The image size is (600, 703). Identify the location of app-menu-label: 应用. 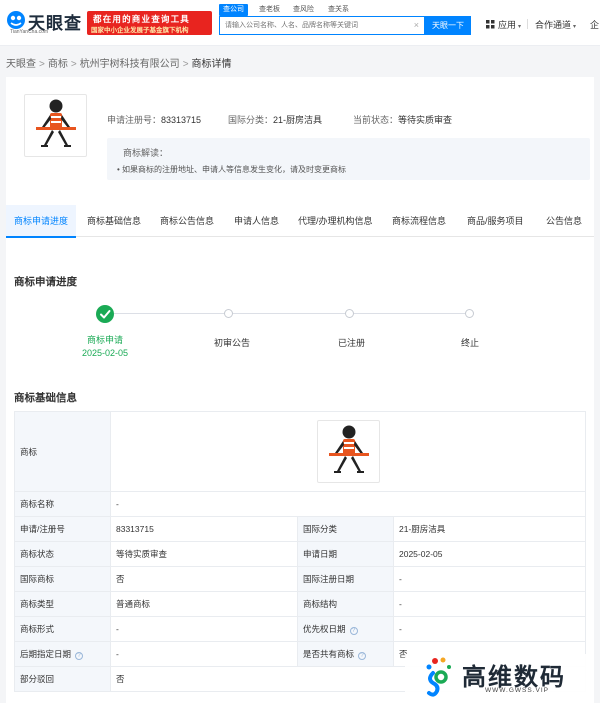
(507, 25).